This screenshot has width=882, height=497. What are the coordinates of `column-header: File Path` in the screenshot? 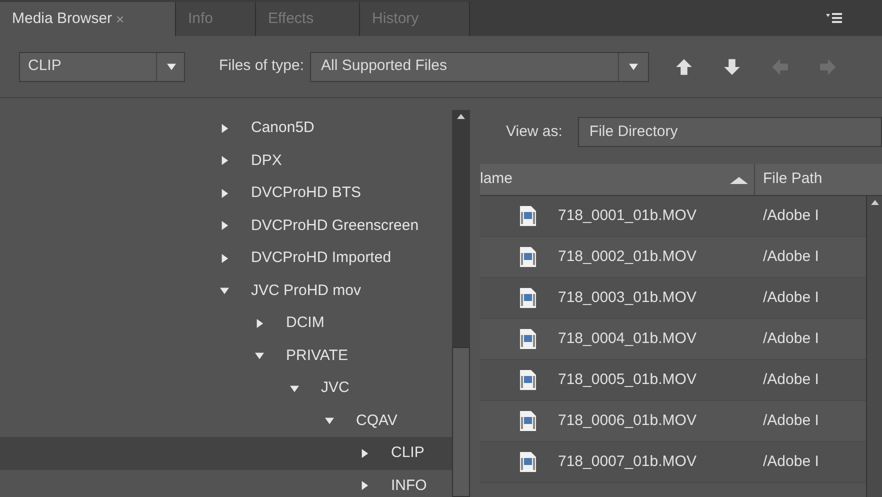 It's located at (818, 179).